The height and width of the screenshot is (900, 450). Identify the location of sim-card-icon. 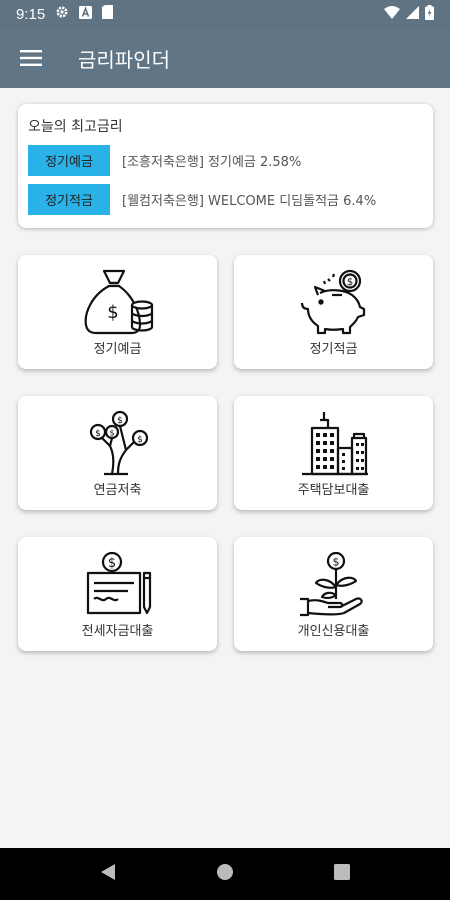
(108, 14).